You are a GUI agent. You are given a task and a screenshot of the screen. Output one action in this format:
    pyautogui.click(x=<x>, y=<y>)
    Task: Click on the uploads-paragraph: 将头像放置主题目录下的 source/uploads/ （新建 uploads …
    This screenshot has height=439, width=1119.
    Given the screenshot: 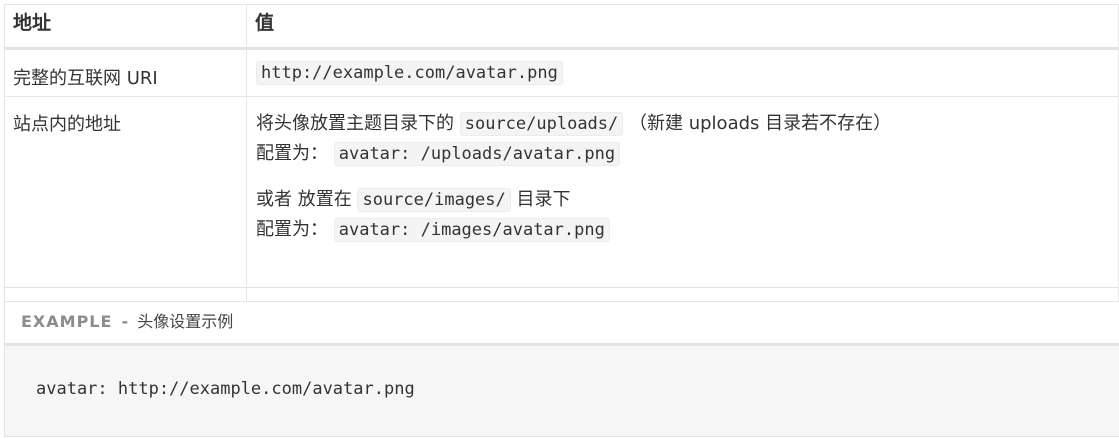 What is the action you would take?
    pyautogui.click(x=687, y=139)
    